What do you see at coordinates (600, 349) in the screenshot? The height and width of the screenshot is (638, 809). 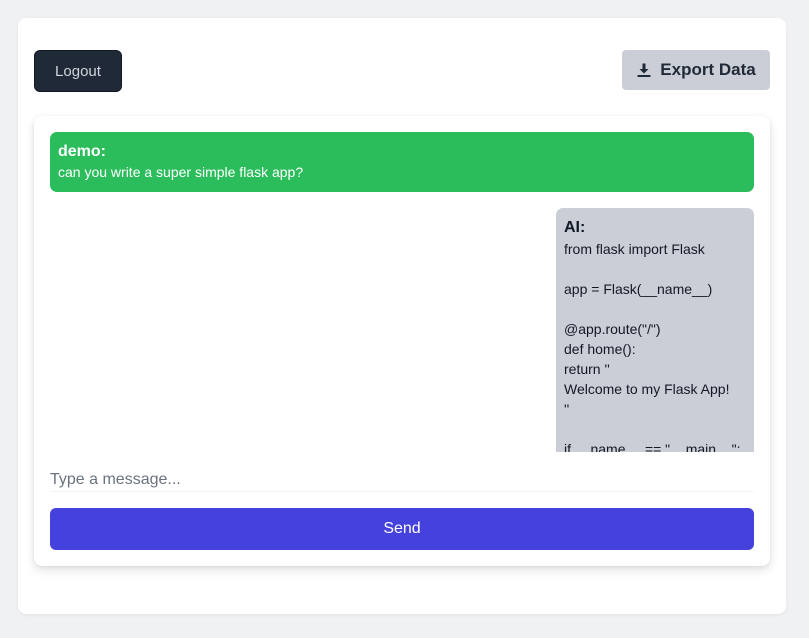 I see `message-line: def home():` at bounding box center [600, 349].